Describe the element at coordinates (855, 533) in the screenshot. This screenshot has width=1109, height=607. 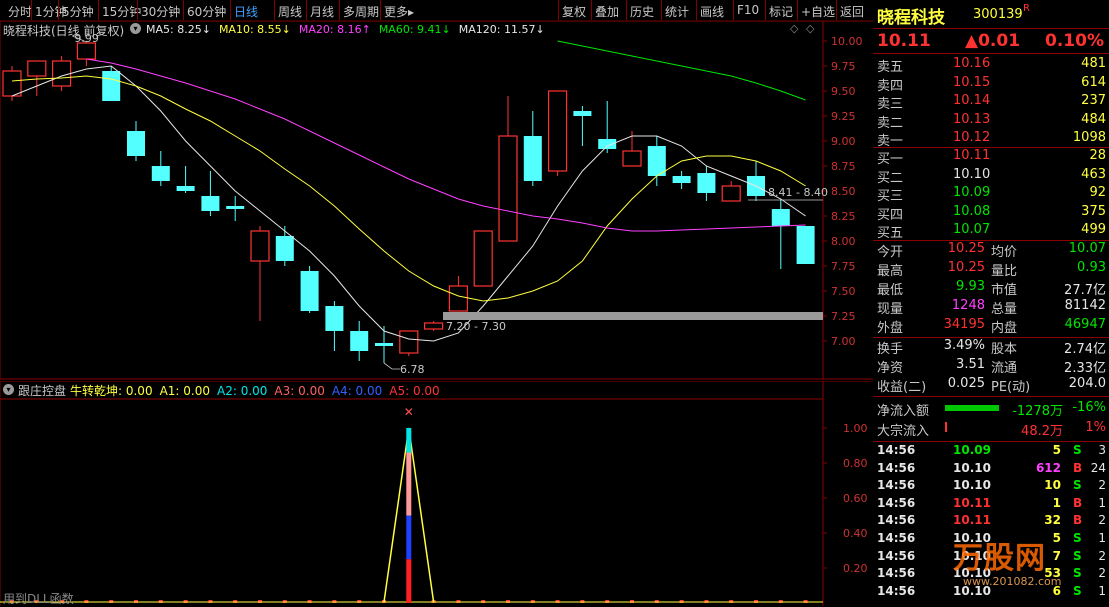
I see `ind-y-tick-label: 0.40` at that location.